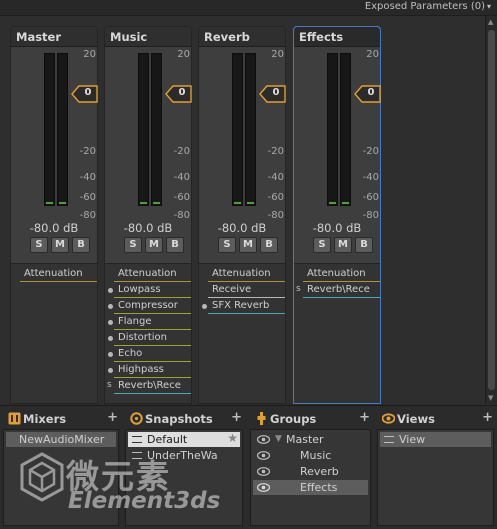 This screenshot has height=529, width=497. Describe the element at coordinates (61, 439) in the screenshot. I see `mixer-item: NewAudioMixer` at that location.